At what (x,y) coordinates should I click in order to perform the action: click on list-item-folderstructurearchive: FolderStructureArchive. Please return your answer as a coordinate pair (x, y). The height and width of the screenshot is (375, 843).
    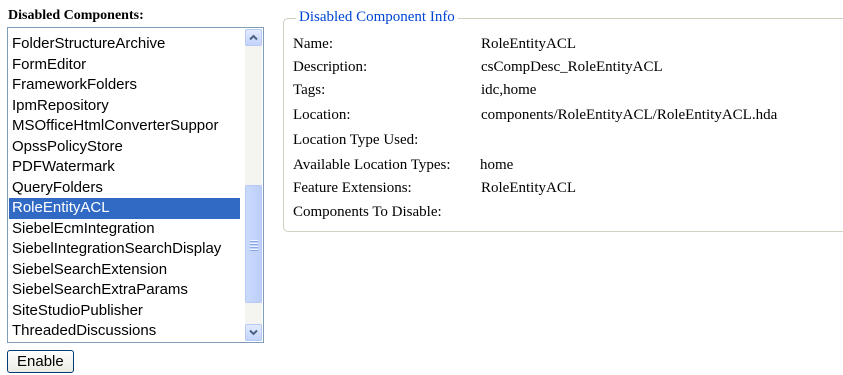
    Looking at the image, I should click on (124, 44).